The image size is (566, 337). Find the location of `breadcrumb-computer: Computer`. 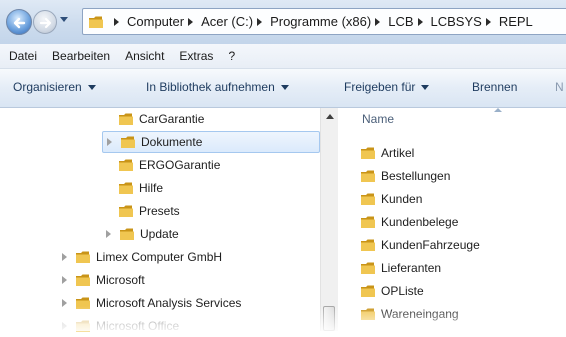

breadcrumb-computer: Computer is located at coordinates (155, 21).